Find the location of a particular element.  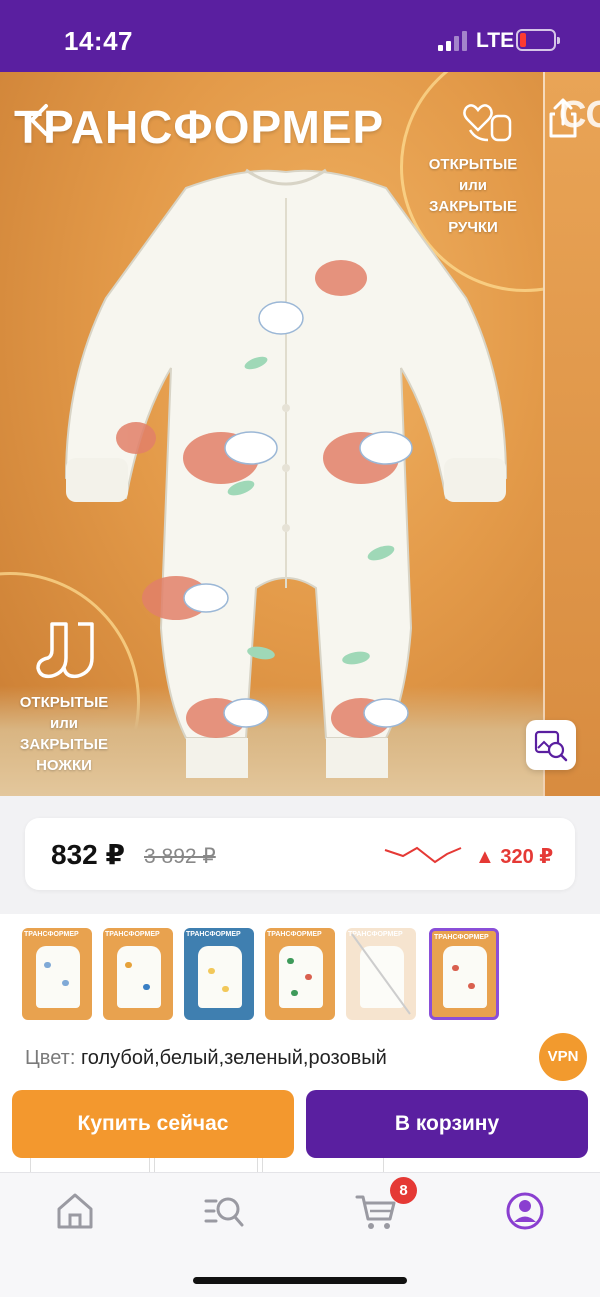

caption-hands-line-2: или is located at coordinates (473, 185).